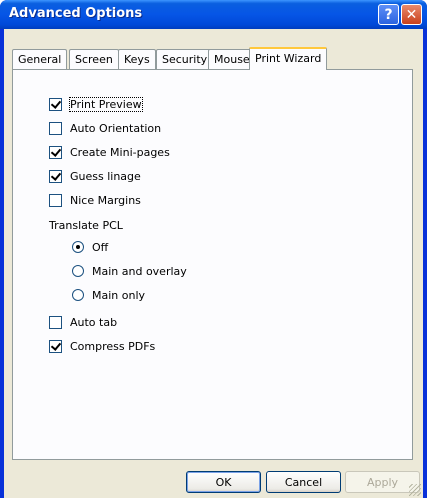  I want to click on help-button: ?, so click(388, 14).